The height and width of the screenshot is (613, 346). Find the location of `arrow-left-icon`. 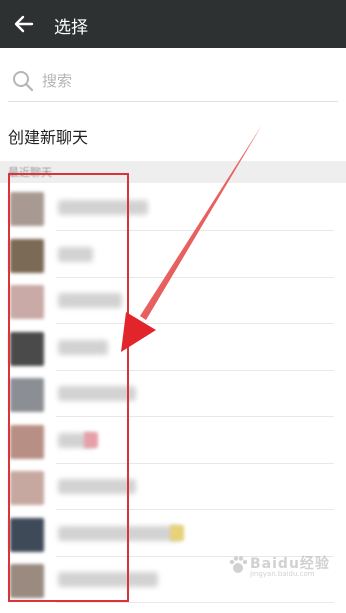

arrow-left-icon is located at coordinates (24, 24).